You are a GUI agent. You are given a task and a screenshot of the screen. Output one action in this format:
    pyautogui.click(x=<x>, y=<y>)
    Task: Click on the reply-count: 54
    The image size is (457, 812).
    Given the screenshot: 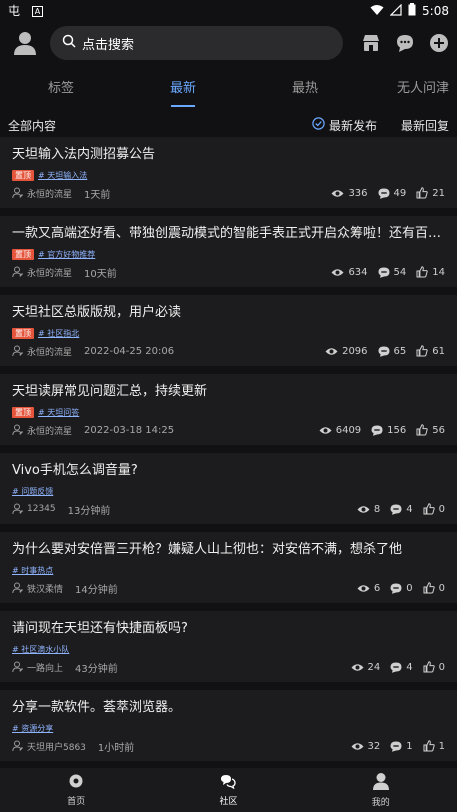 What is the action you would take?
    pyautogui.click(x=392, y=272)
    